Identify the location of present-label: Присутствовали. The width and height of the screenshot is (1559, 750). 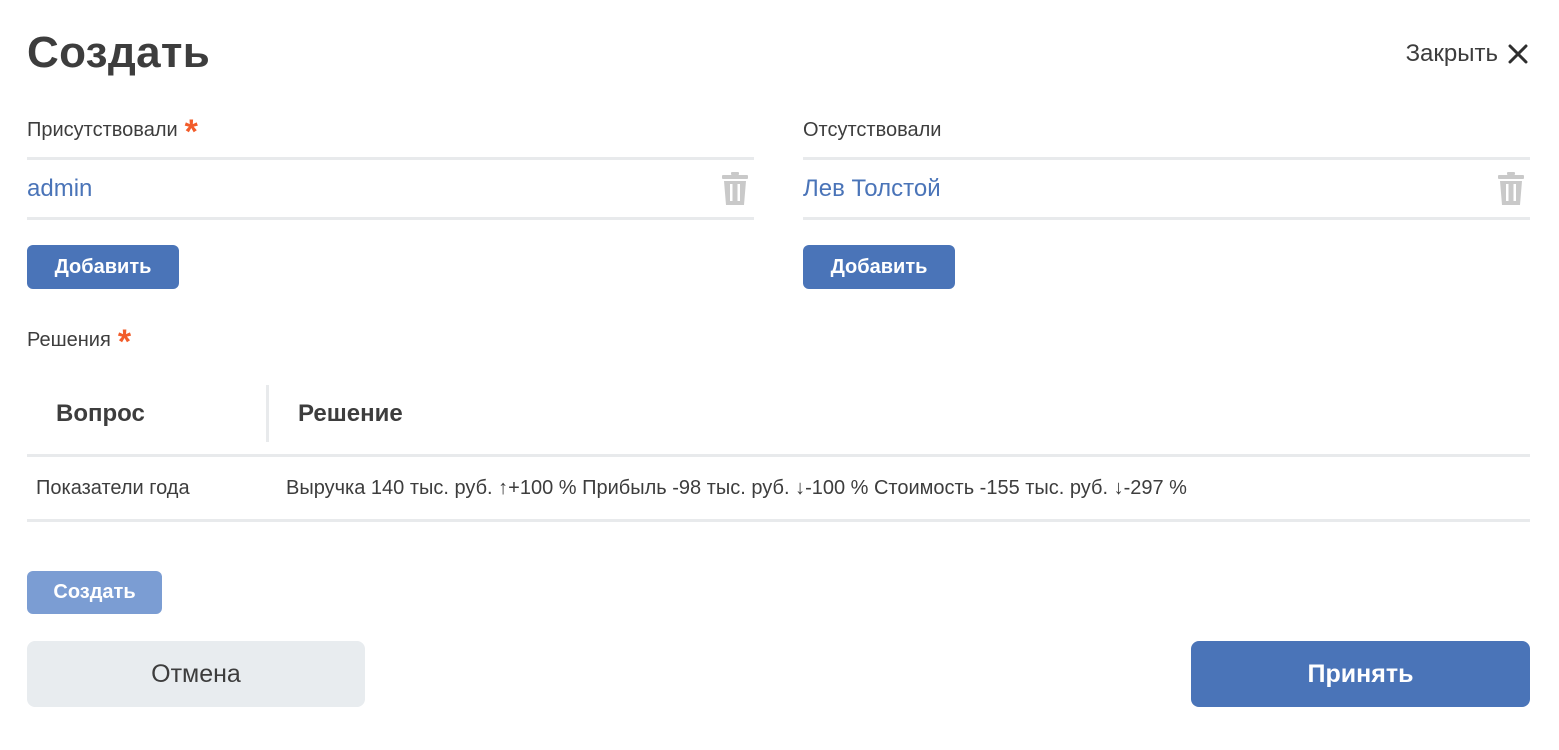
(102, 129).